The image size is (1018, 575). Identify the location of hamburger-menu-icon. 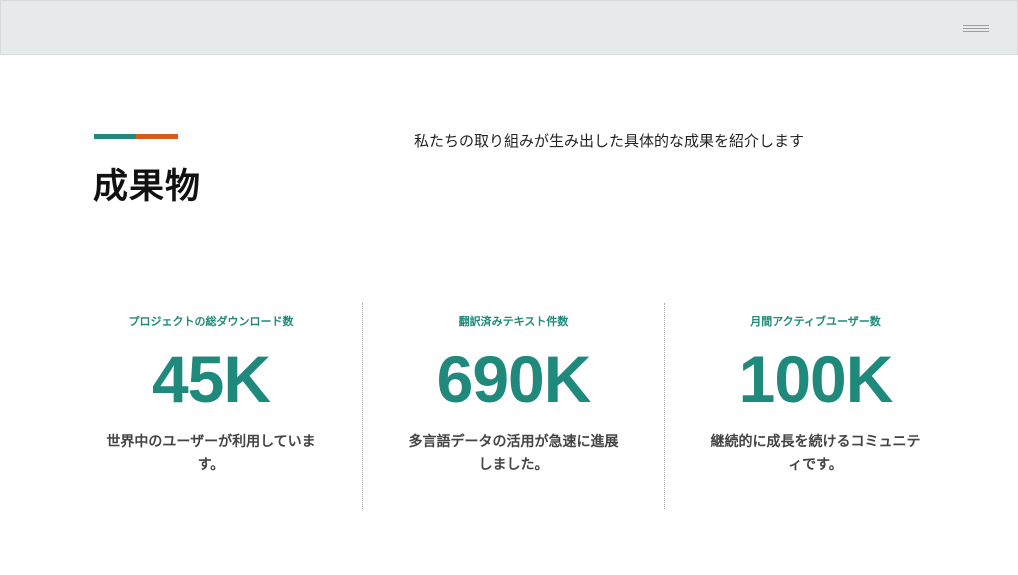
(976, 30).